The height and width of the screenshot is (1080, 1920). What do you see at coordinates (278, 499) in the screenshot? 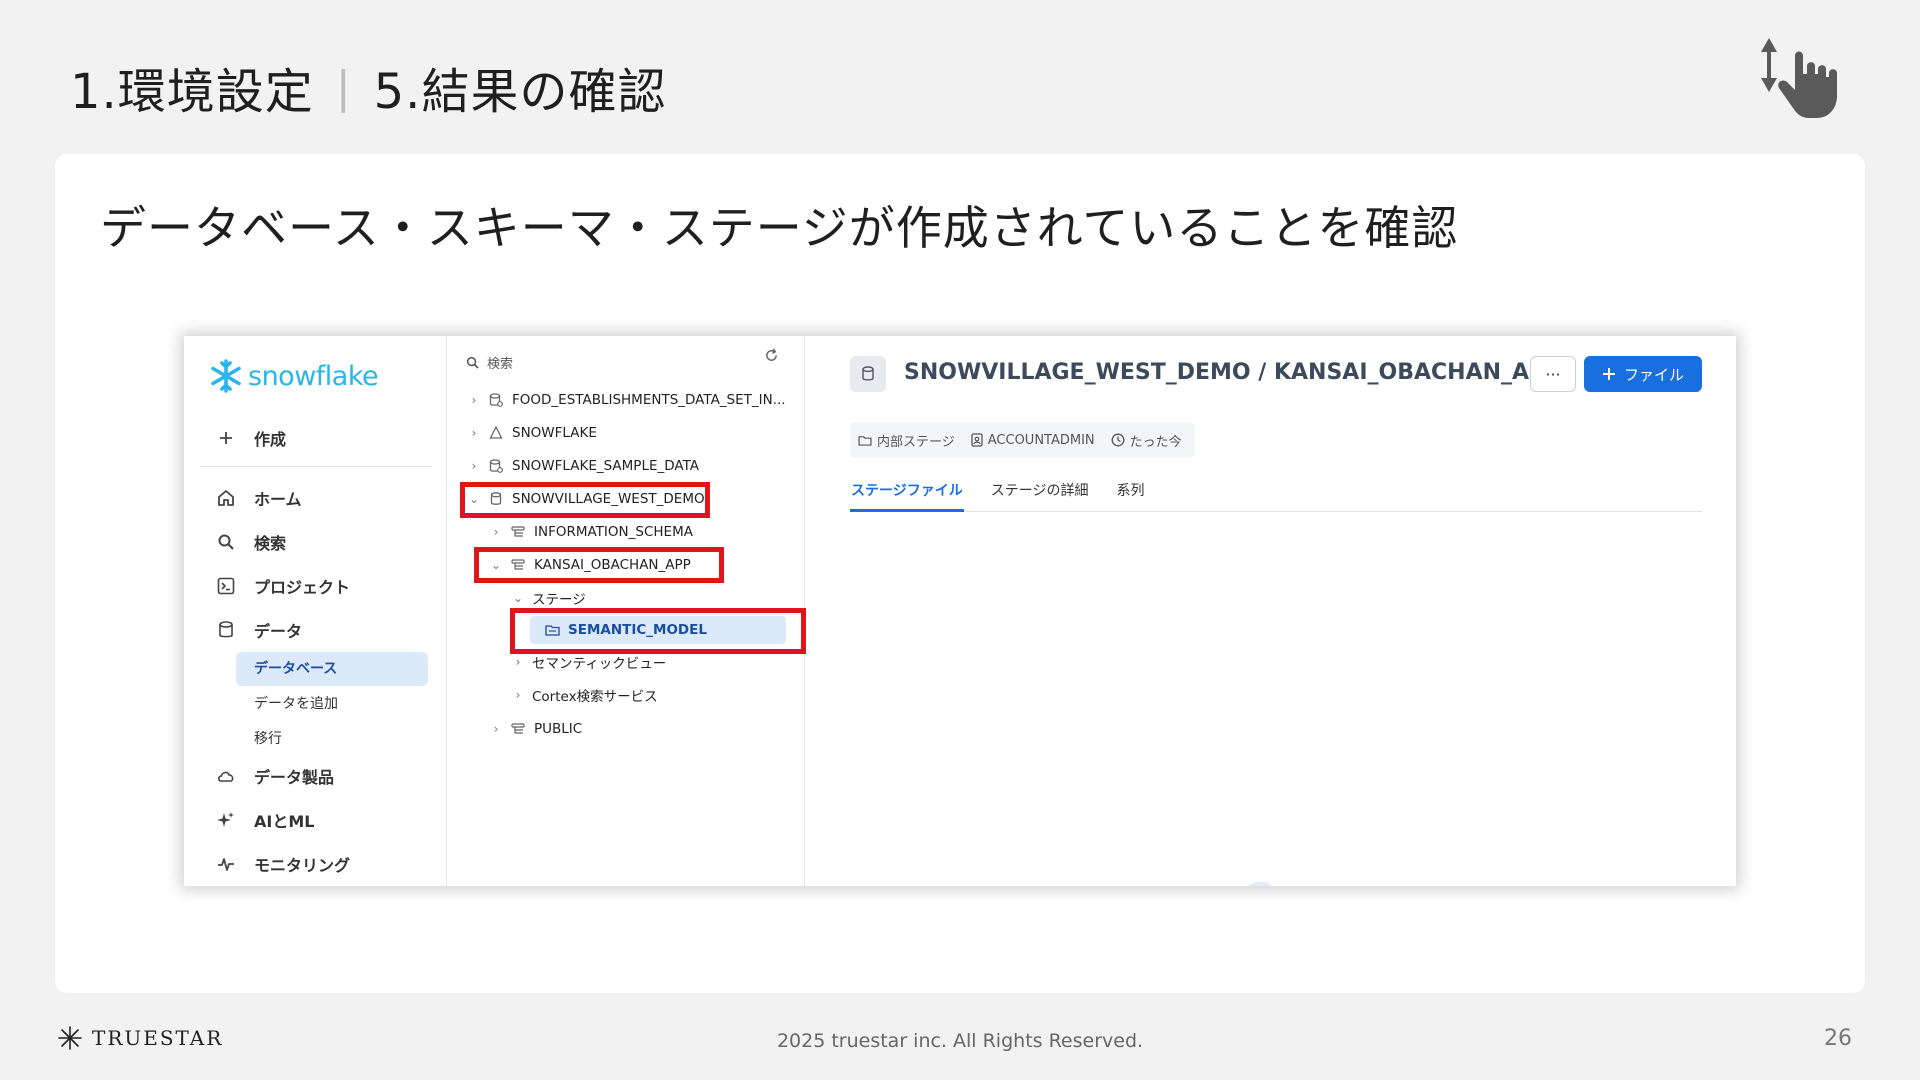
I see `nav-item-label: ホーム` at bounding box center [278, 499].